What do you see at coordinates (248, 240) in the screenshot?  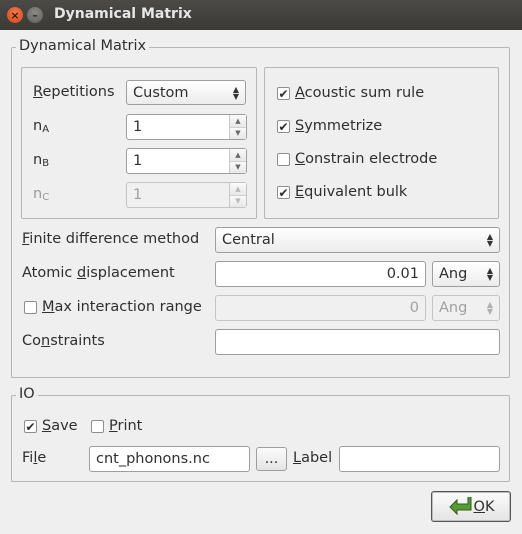 I see `finite-difference-value: Central` at bounding box center [248, 240].